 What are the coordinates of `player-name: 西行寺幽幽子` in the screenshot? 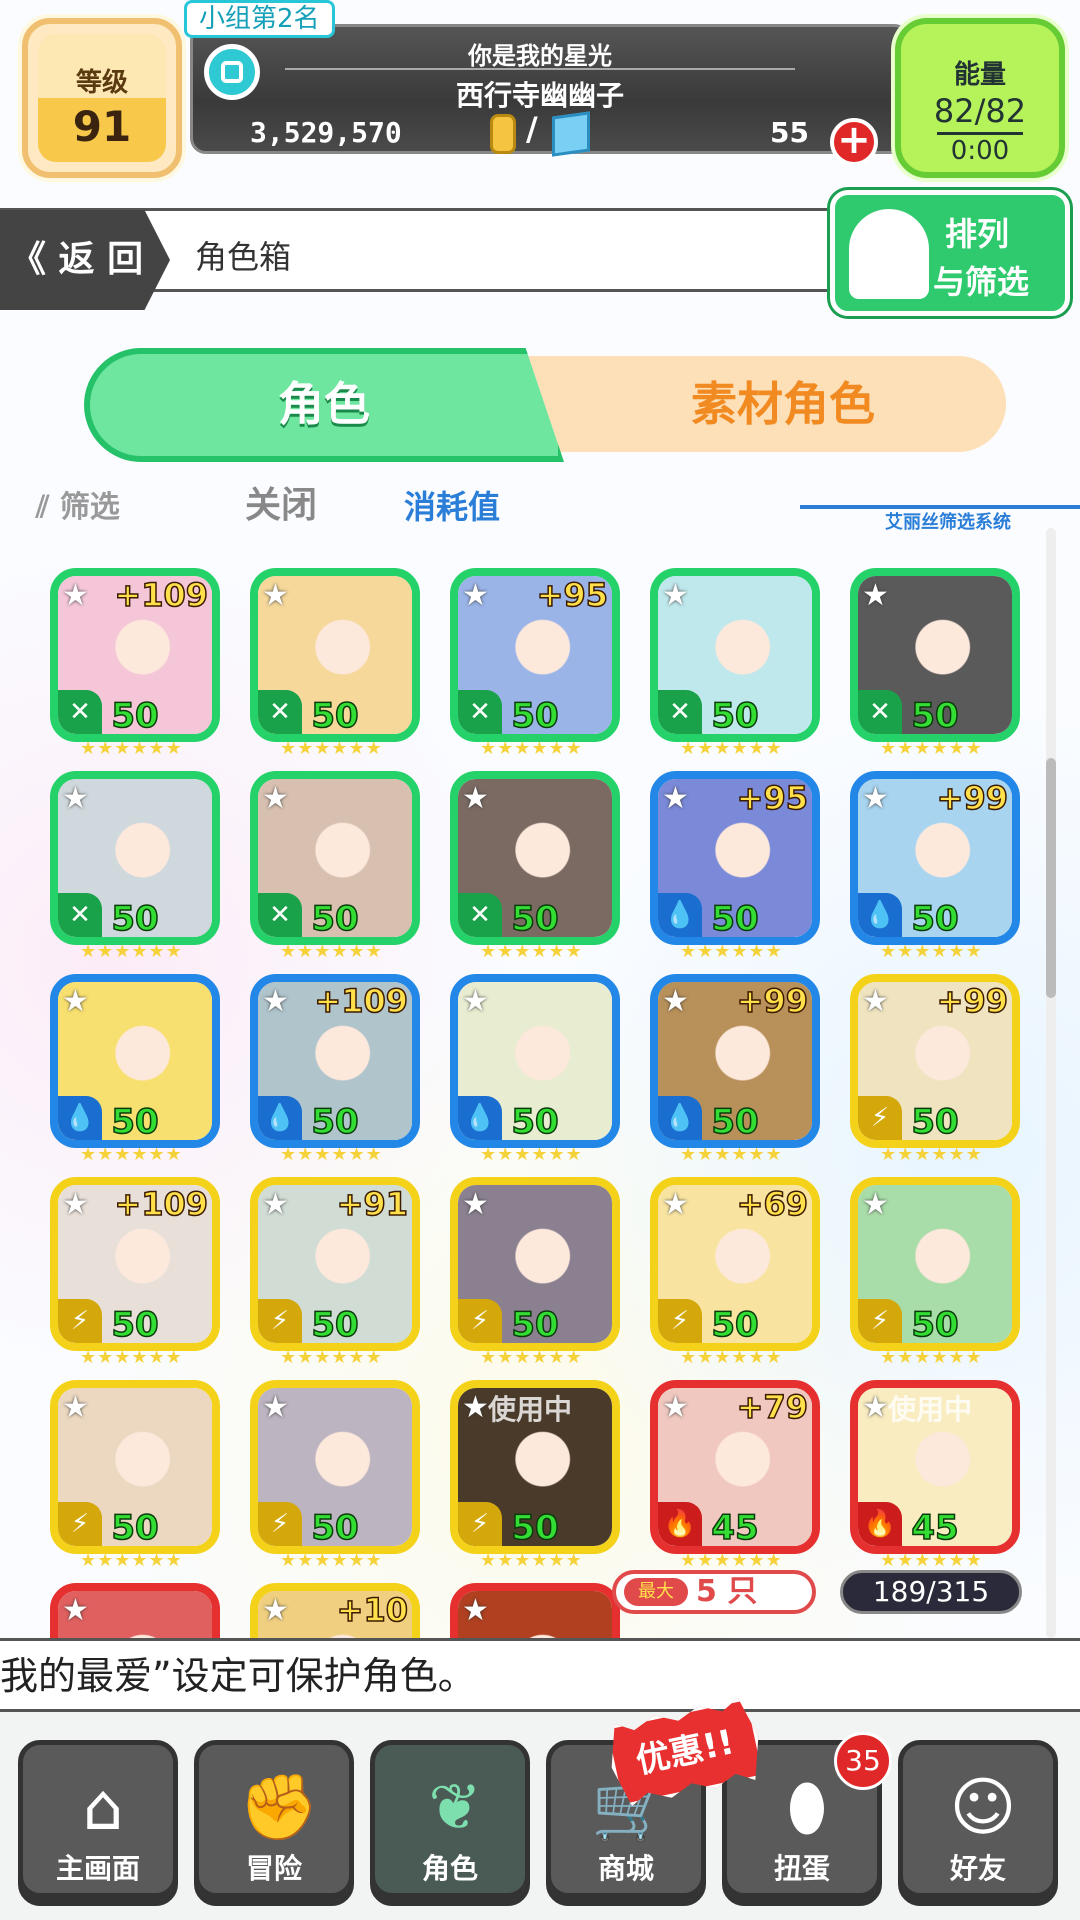 It's located at (539, 95).